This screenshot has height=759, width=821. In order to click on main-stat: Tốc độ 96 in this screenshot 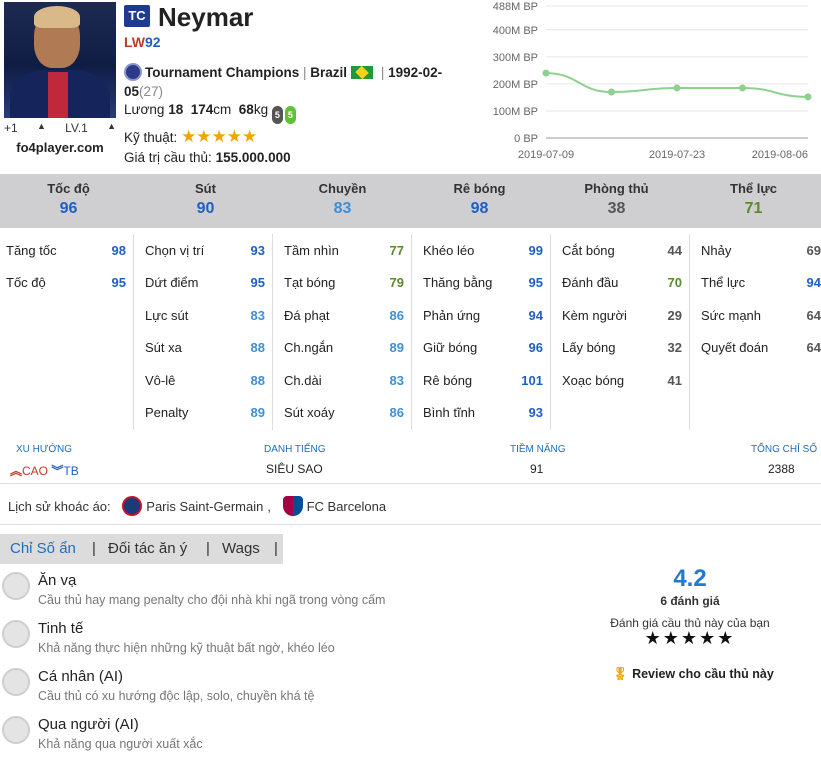, I will do `click(68, 196)`.